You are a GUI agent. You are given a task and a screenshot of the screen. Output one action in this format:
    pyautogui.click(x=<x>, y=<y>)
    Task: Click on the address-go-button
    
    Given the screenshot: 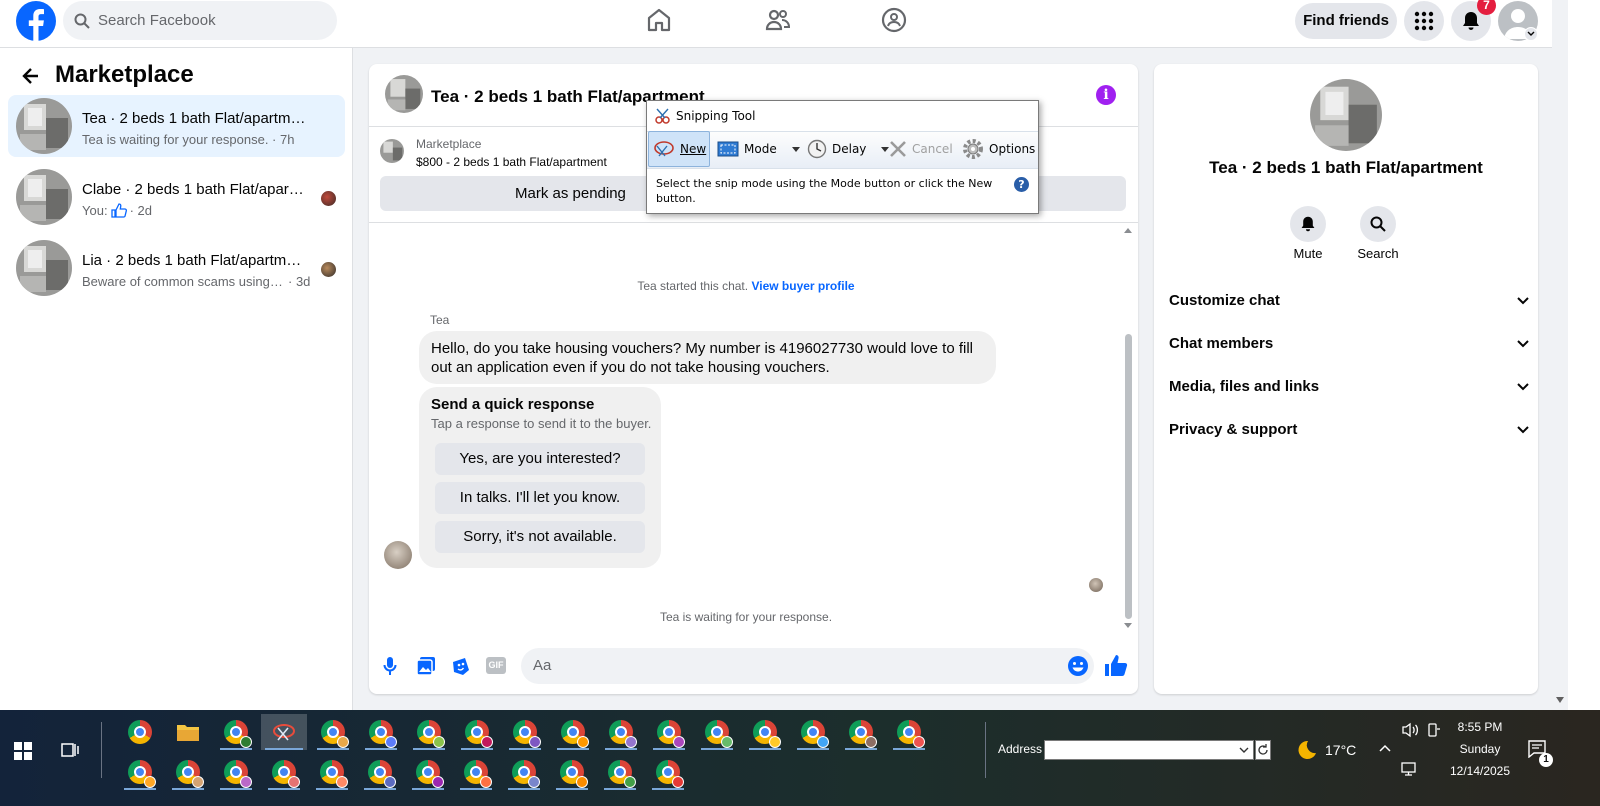 What is the action you would take?
    pyautogui.click(x=1263, y=750)
    